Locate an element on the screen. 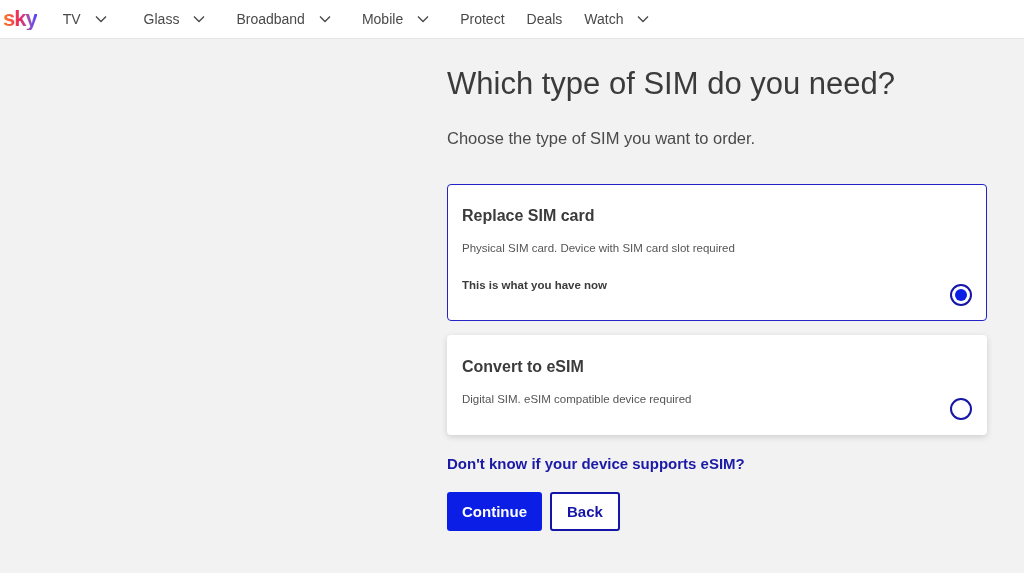  nav-link: Watch is located at coordinates (617, 19).